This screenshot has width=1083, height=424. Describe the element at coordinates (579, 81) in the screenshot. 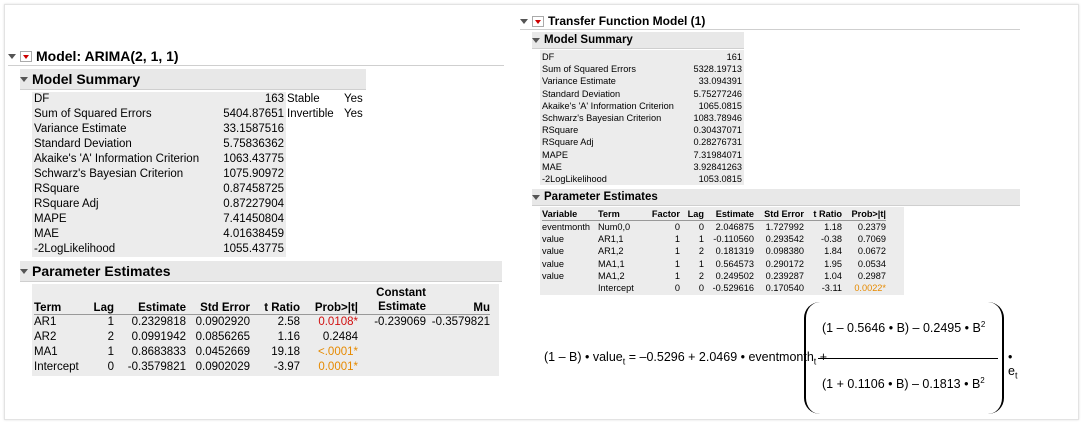

I see `tf-summary-label: Variance Estimate` at that location.